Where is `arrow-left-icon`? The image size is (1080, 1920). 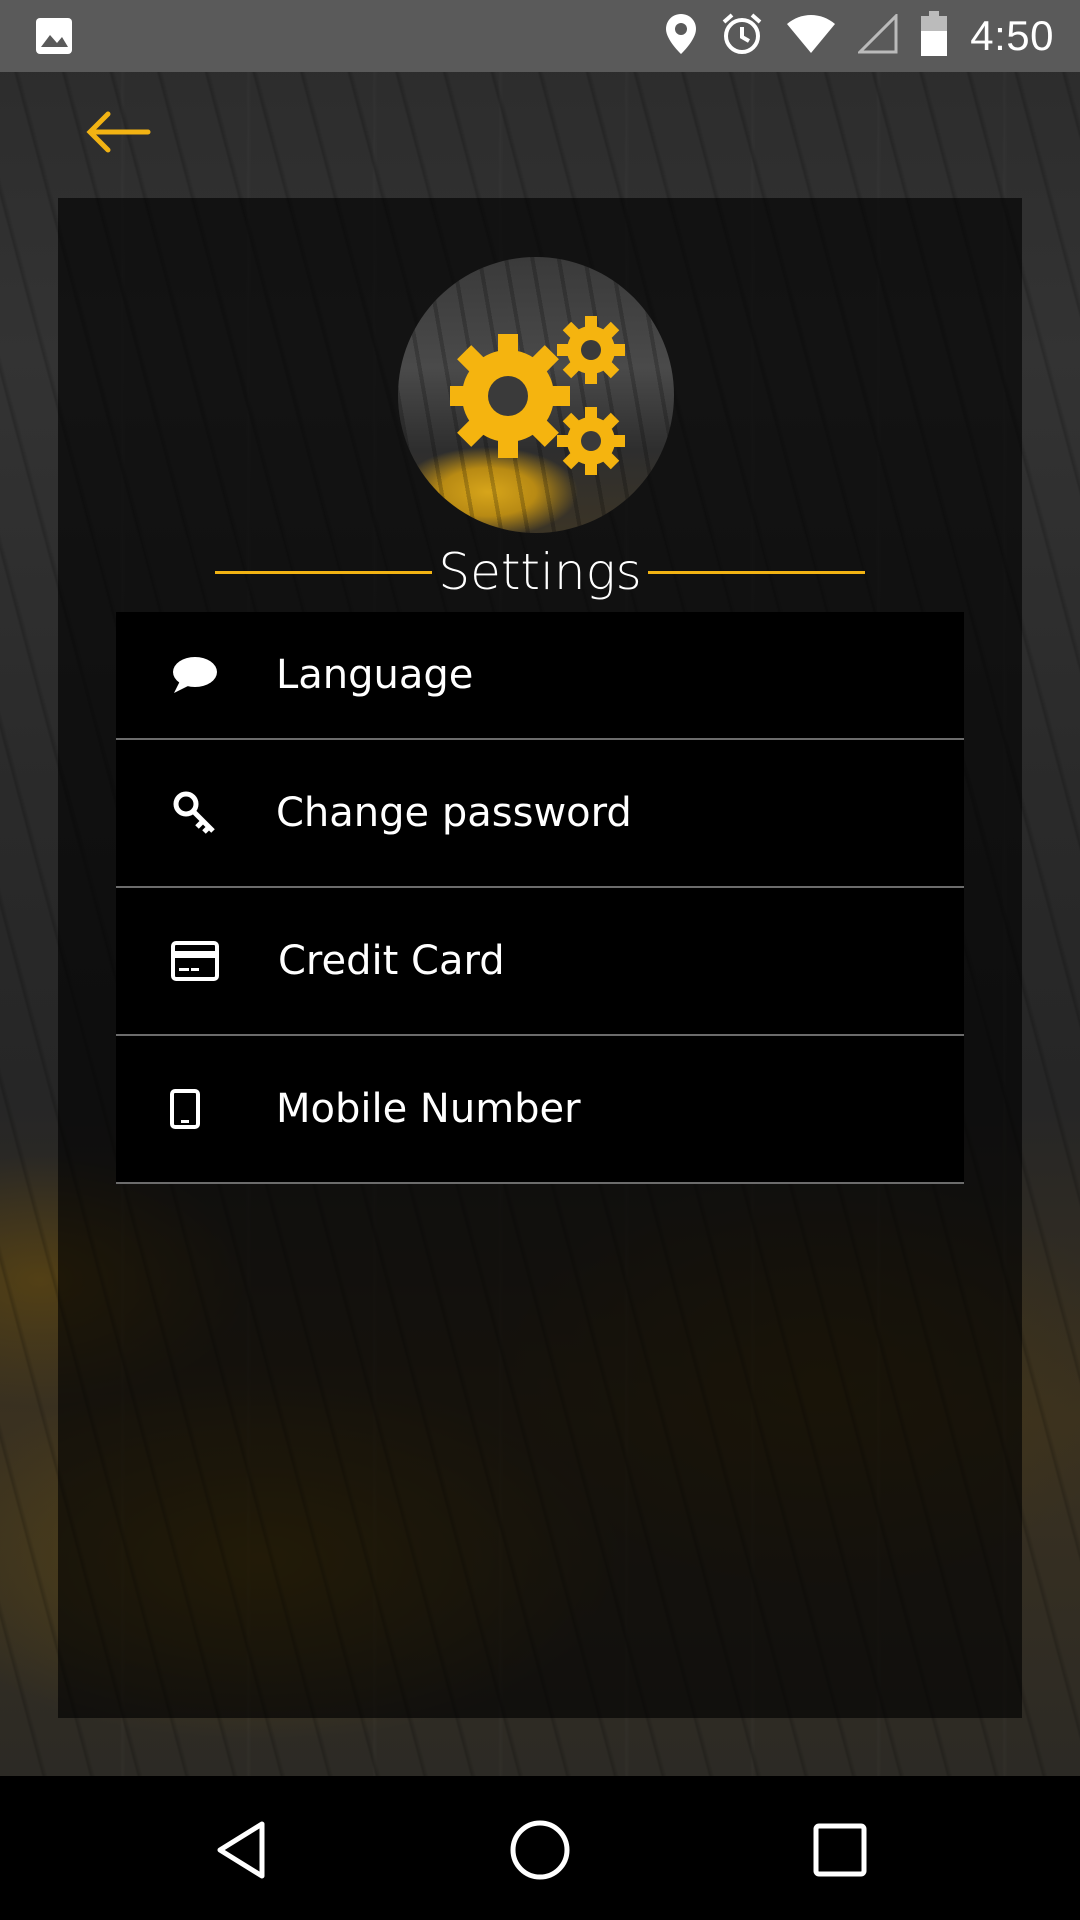
arrow-left-icon is located at coordinates (118, 132).